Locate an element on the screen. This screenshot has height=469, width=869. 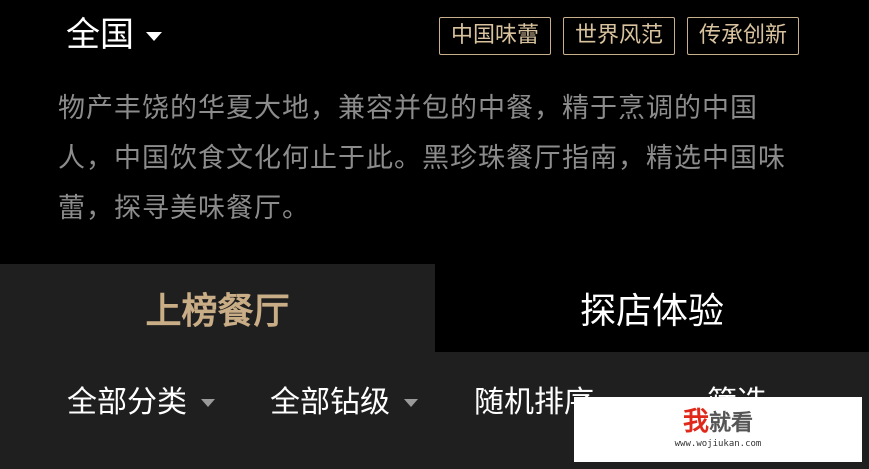
watermark-brand: 我 就看 is located at coordinates (718, 421).